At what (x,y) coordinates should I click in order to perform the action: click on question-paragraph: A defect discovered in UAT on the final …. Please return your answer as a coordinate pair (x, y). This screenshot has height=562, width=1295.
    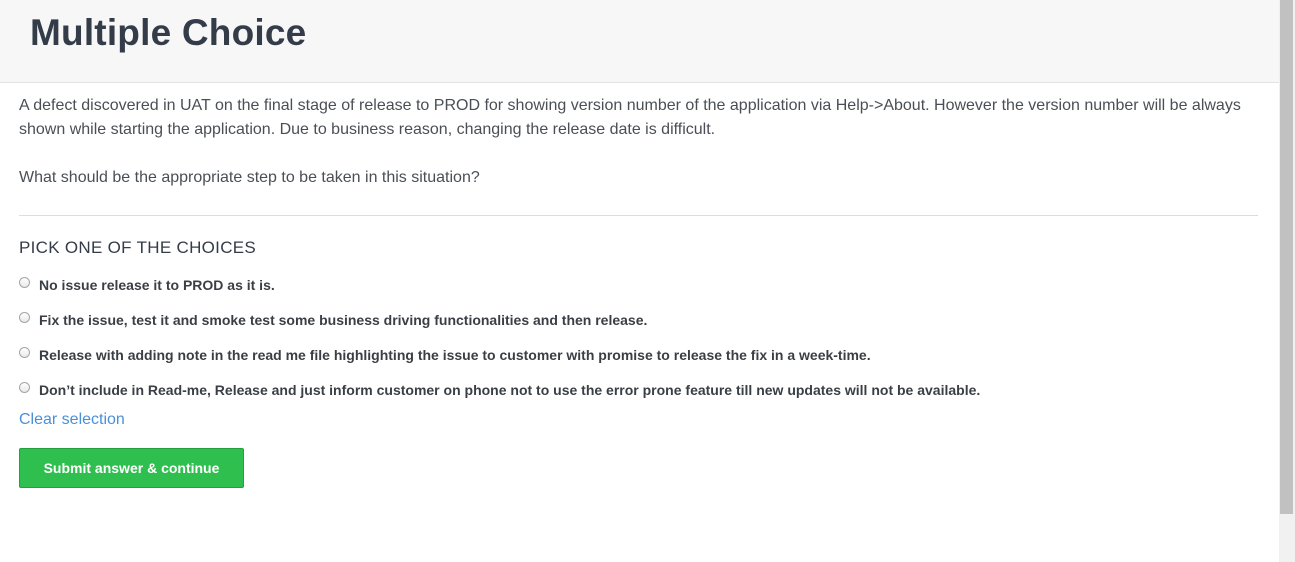
    Looking at the image, I should click on (630, 117).